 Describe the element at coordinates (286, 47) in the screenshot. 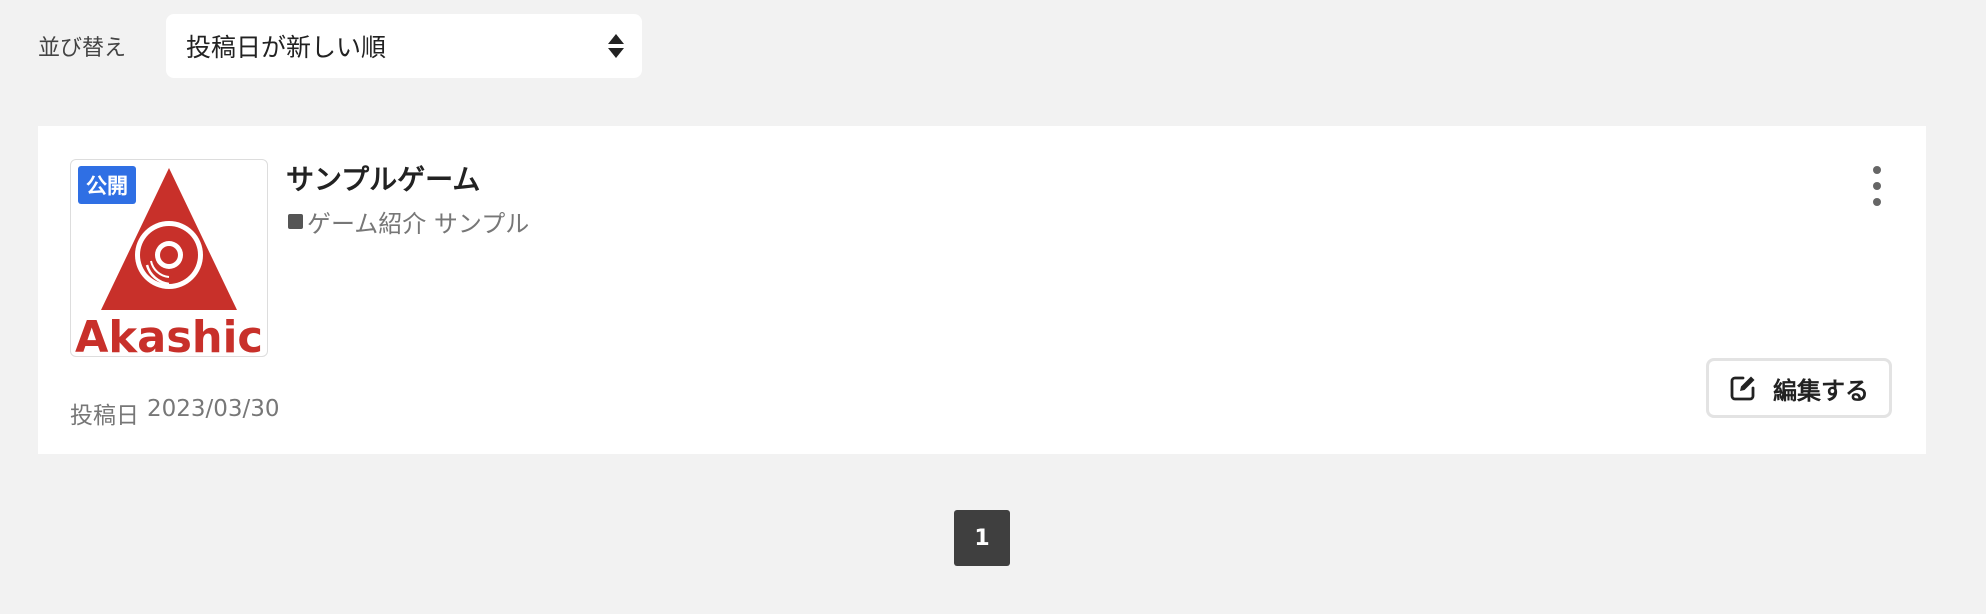

I see `sort-select-value: 投稿日が新しい順` at that location.